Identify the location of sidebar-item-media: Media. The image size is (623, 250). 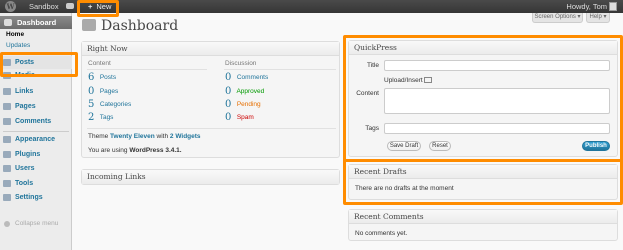
(36, 75).